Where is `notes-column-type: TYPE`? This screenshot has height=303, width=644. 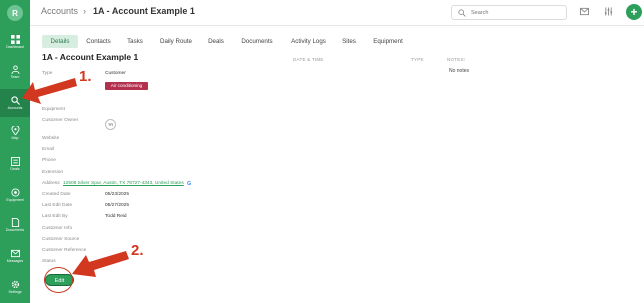
notes-column-type: TYPE is located at coordinates (417, 59).